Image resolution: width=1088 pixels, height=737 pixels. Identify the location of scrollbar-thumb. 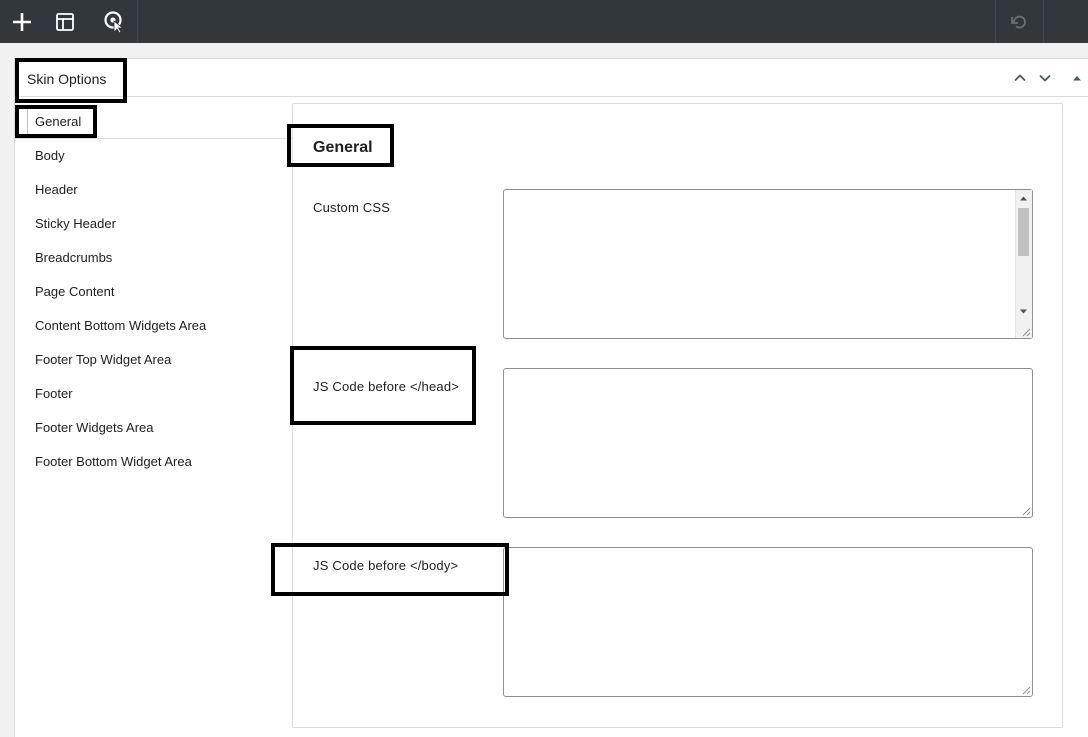
(1023, 232).